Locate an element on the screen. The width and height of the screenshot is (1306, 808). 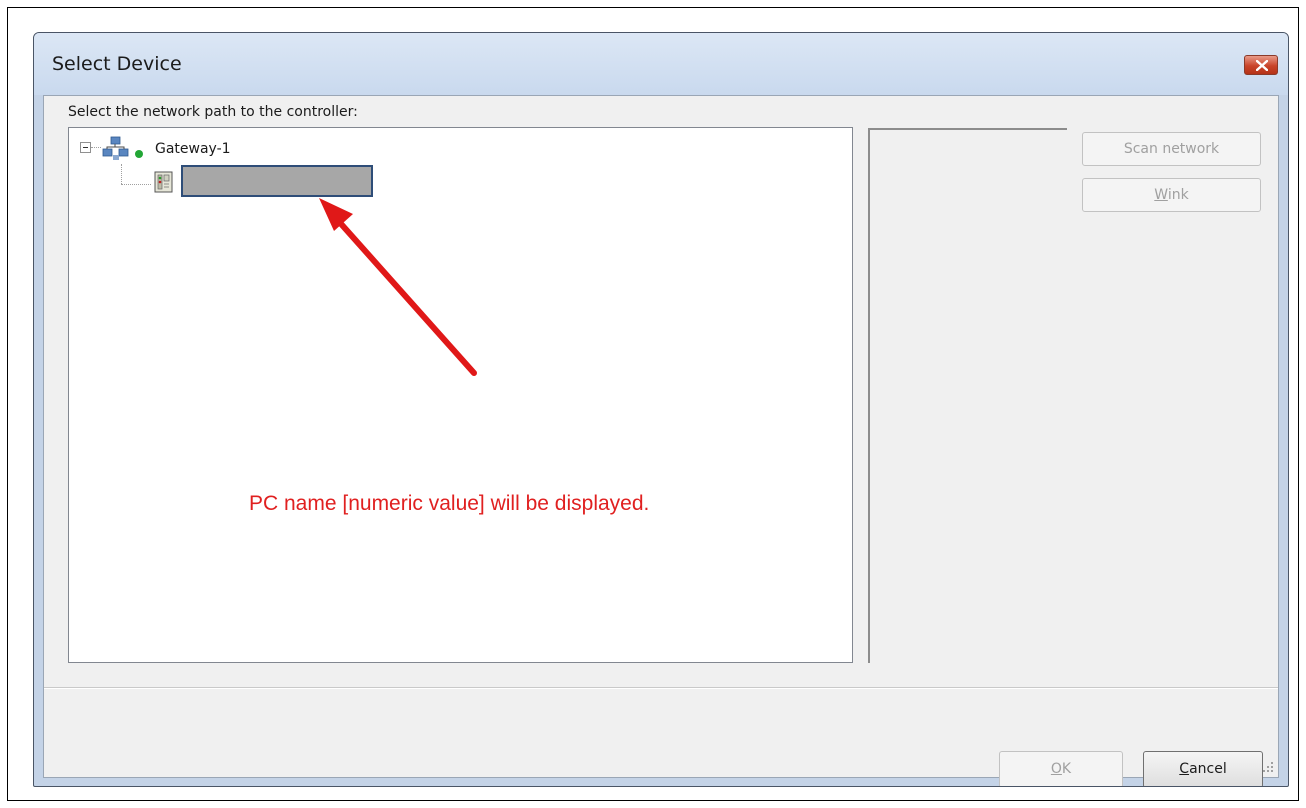
controller-device-icon is located at coordinates (163, 182).